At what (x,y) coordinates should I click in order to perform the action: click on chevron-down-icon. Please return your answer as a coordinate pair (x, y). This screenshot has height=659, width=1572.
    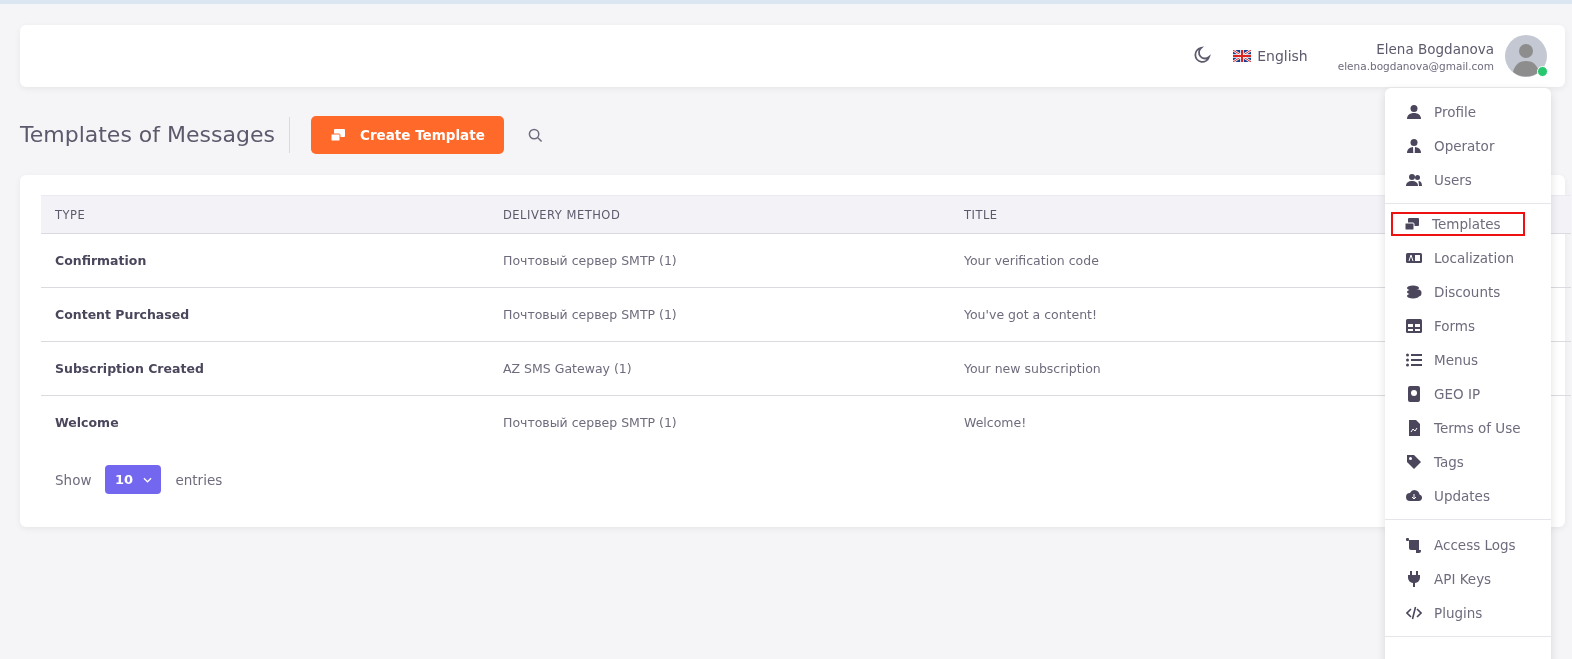
    Looking at the image, I should click on (147, 479).